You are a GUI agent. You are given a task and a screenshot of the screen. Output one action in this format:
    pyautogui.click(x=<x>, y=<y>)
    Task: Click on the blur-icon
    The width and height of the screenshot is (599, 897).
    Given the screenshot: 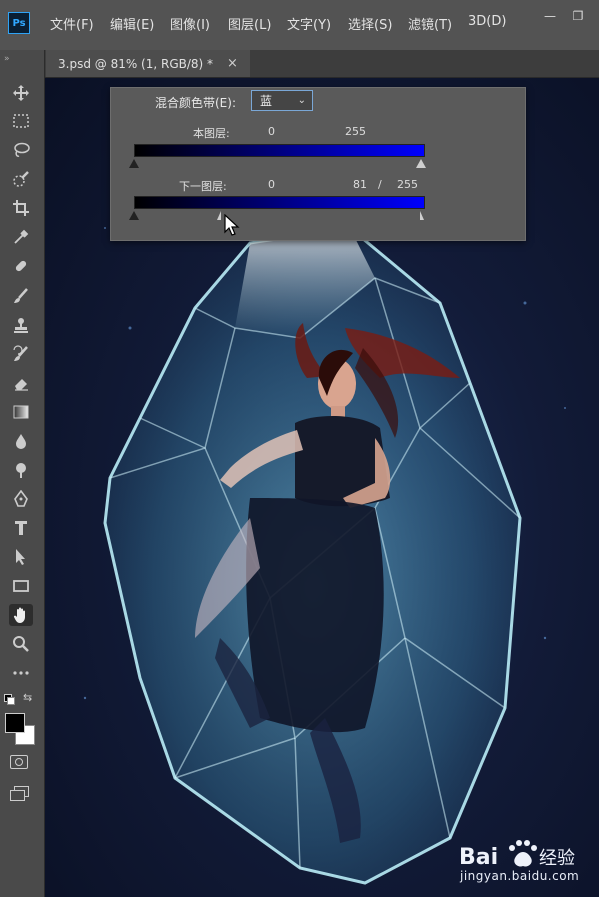 What is the action you would take?
    pyautogui.click(x=21, y=441)
    